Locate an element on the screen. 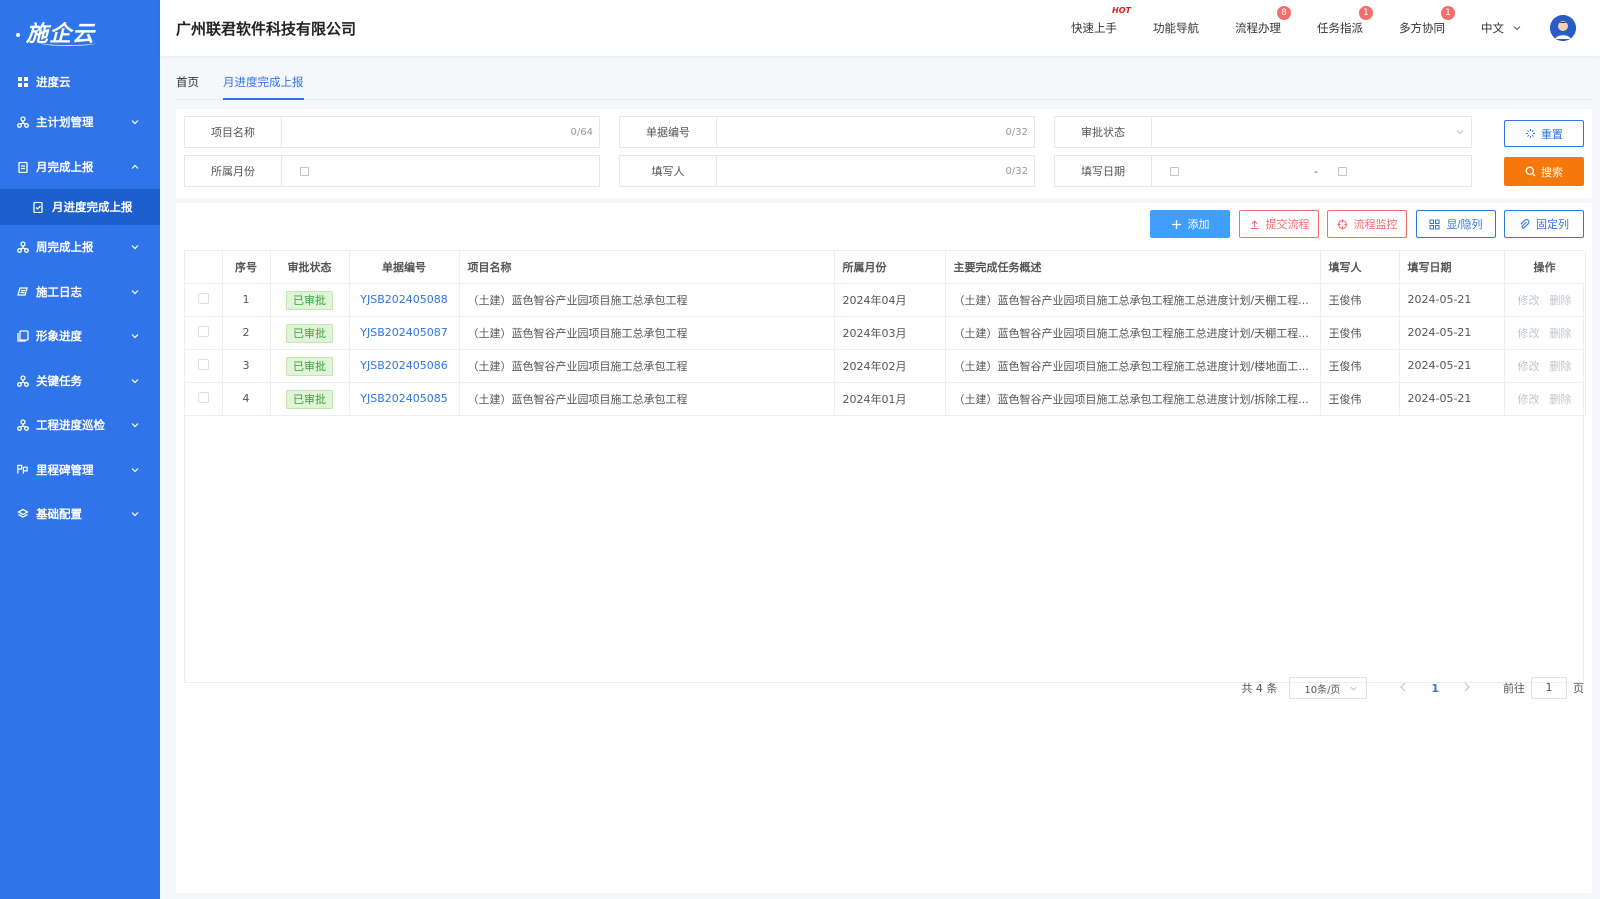 The image size is (1600, 899). doc-no-link: YJSB202405086 is located at coordinates (403, 365).